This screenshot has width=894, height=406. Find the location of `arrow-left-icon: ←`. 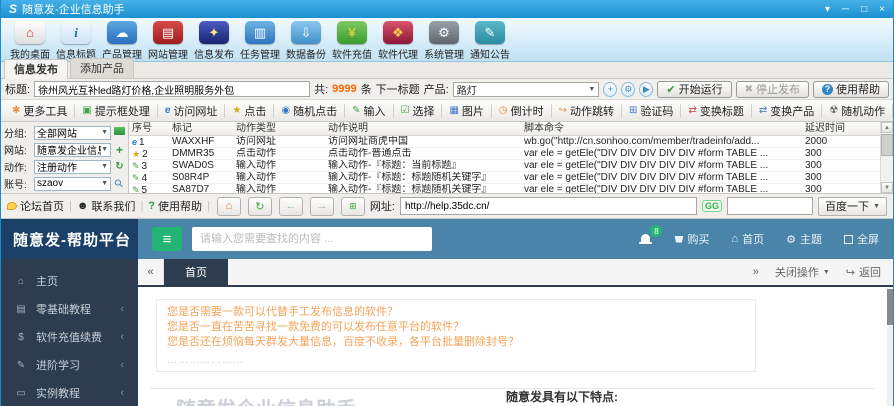

arrow-left-icon: ← is located at coordinates (291, 206).